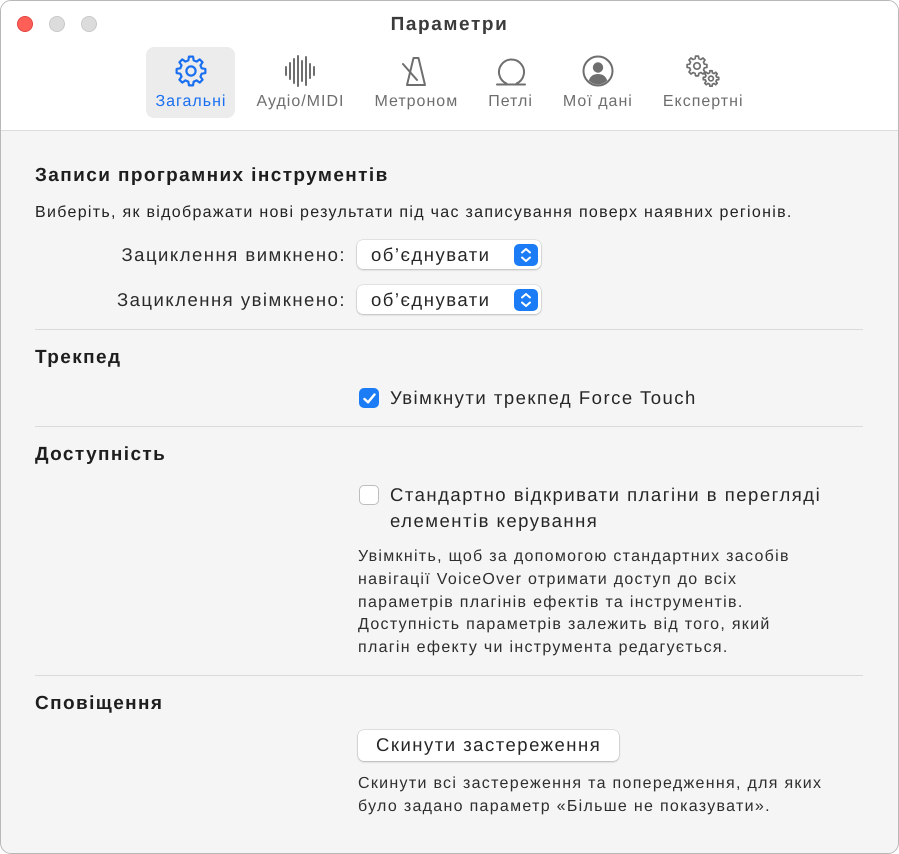  I want to click on person-icon, so click(598, 71).